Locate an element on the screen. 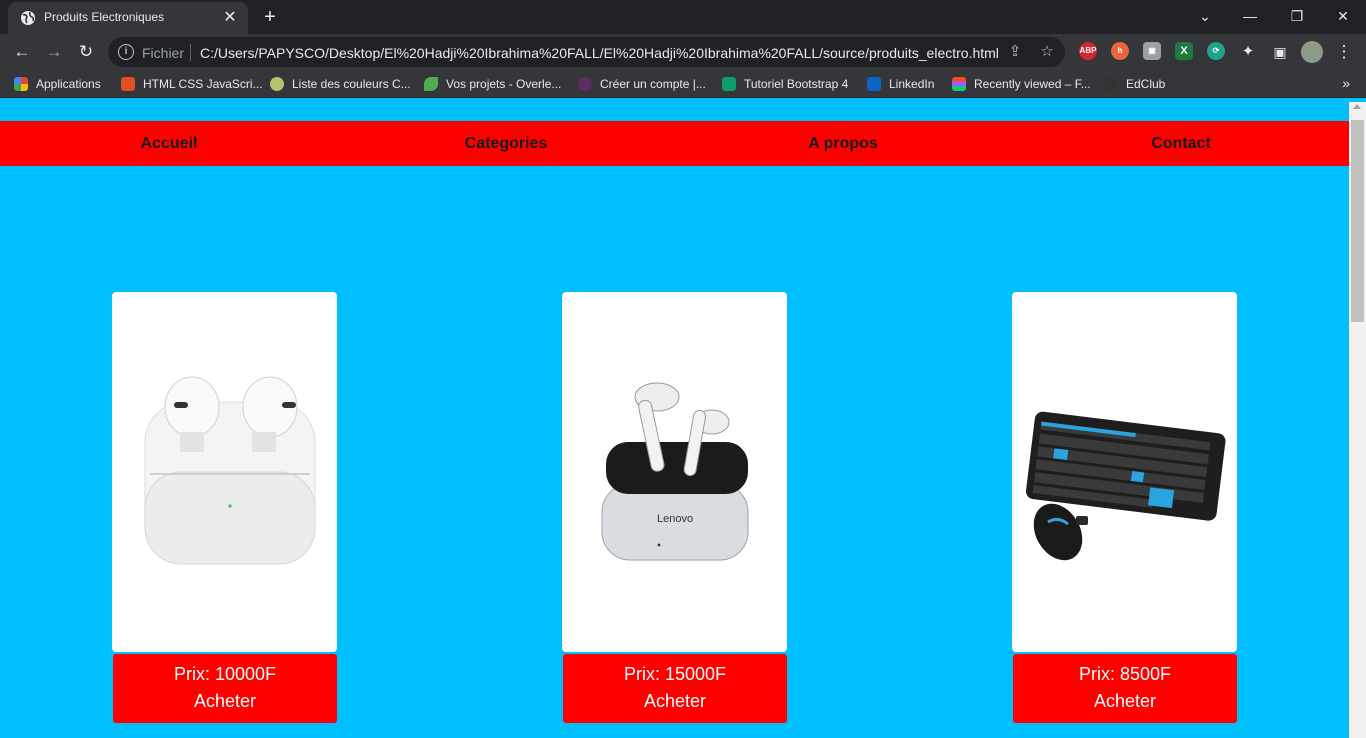 The image size is (1366, 738). edclub-icon is located at coordinates (1111, 84).